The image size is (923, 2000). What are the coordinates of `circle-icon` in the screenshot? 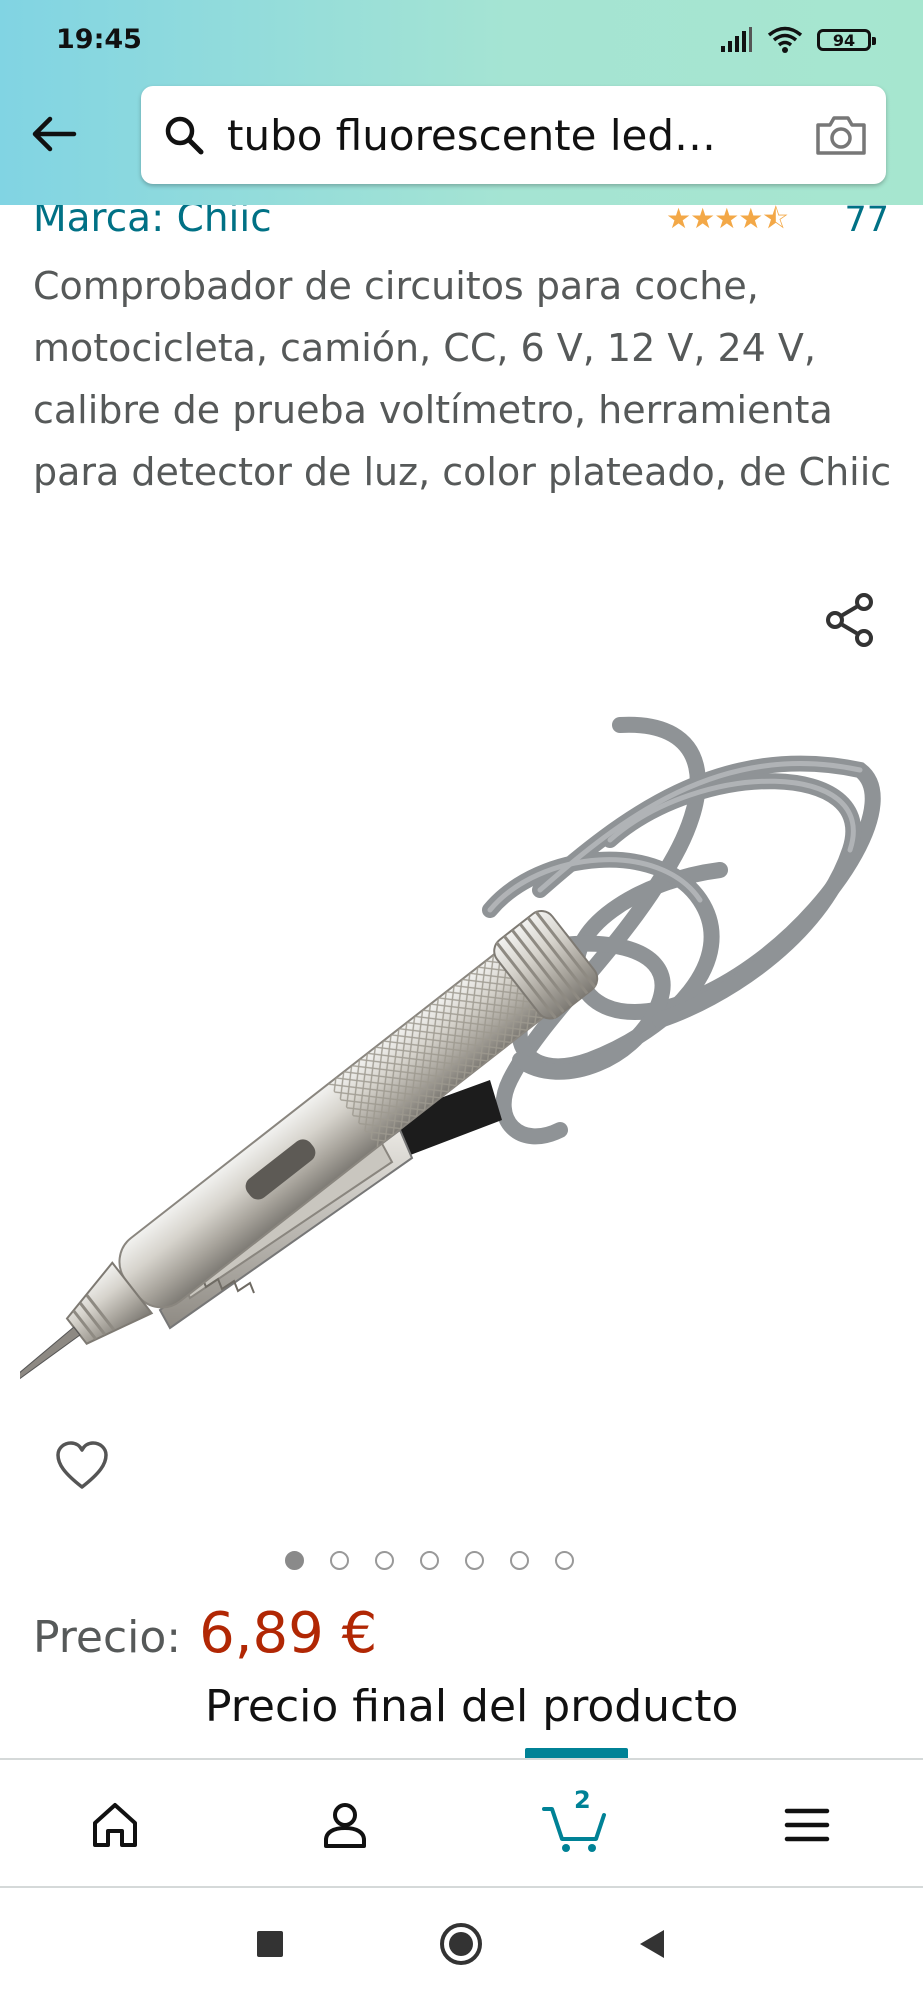 It's located at (461, 1944).